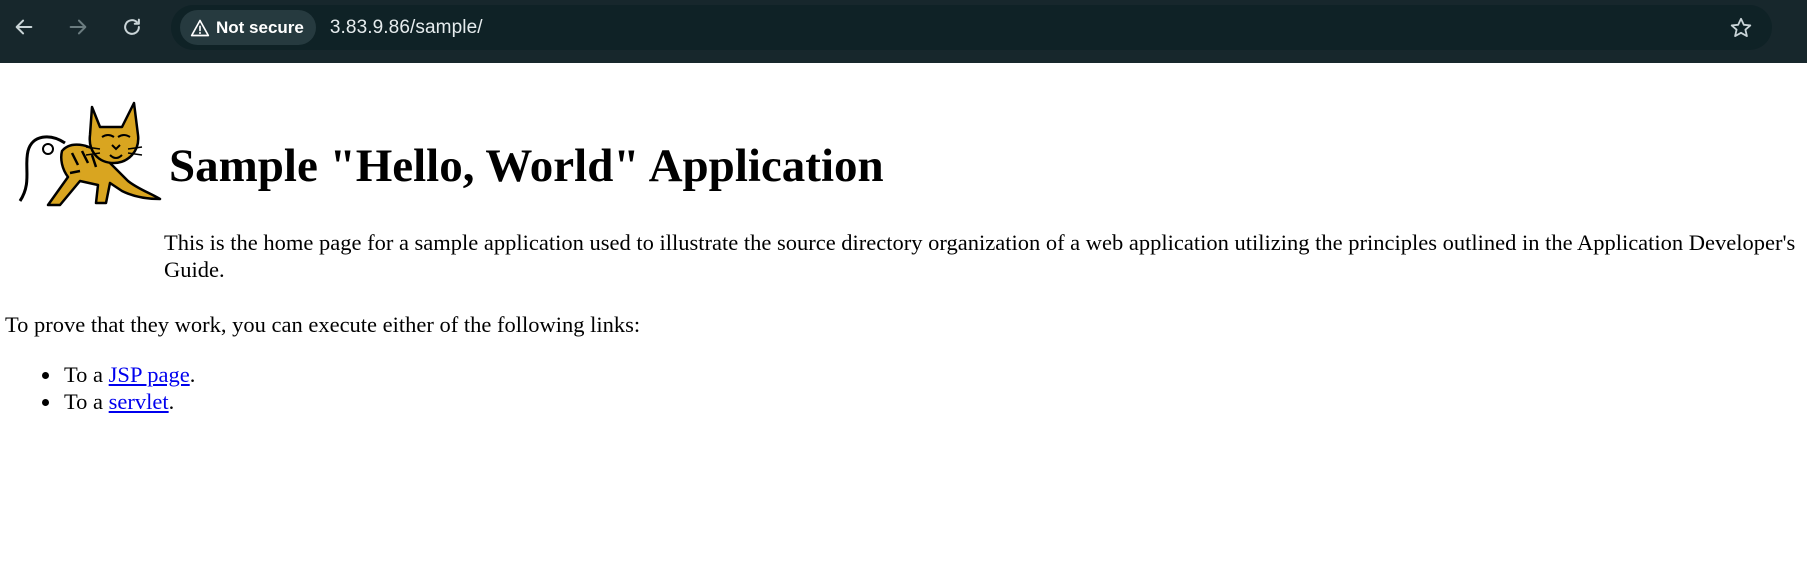 The height and width of the screenshot is (576, 1807). I want to click on star-icon, so click(1741, 27).